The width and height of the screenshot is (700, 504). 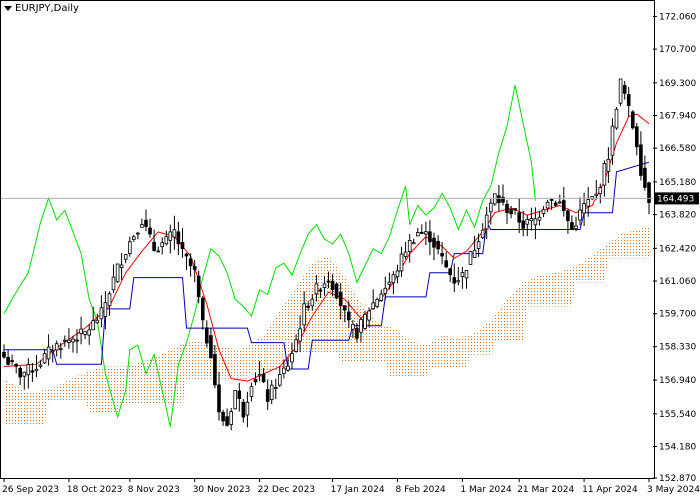 I want to click on current-price-label: 164.493, so click(x=675, y=199).